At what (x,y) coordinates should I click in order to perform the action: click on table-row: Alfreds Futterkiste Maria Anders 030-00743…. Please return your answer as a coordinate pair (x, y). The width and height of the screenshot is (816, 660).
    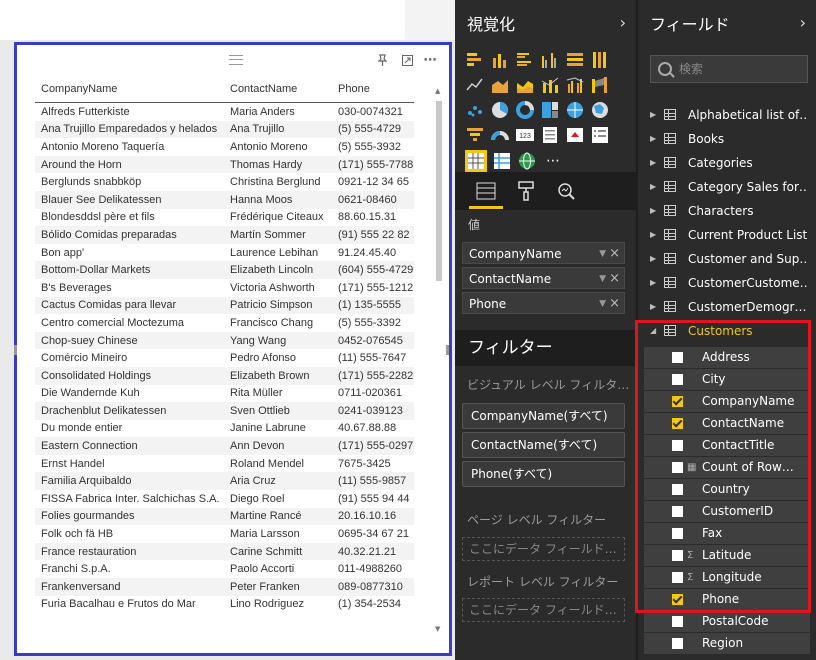
    Looking at the image, I should click on (224, 112).